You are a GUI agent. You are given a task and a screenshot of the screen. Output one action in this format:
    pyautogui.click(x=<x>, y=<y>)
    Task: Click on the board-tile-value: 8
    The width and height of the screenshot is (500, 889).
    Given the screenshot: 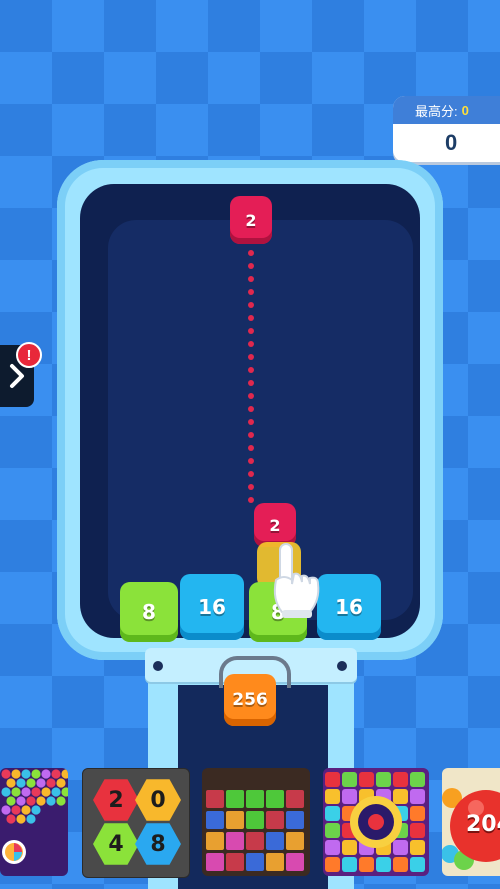 What is the action you would take?
    pyautogui.click(x=149, y=612)
    